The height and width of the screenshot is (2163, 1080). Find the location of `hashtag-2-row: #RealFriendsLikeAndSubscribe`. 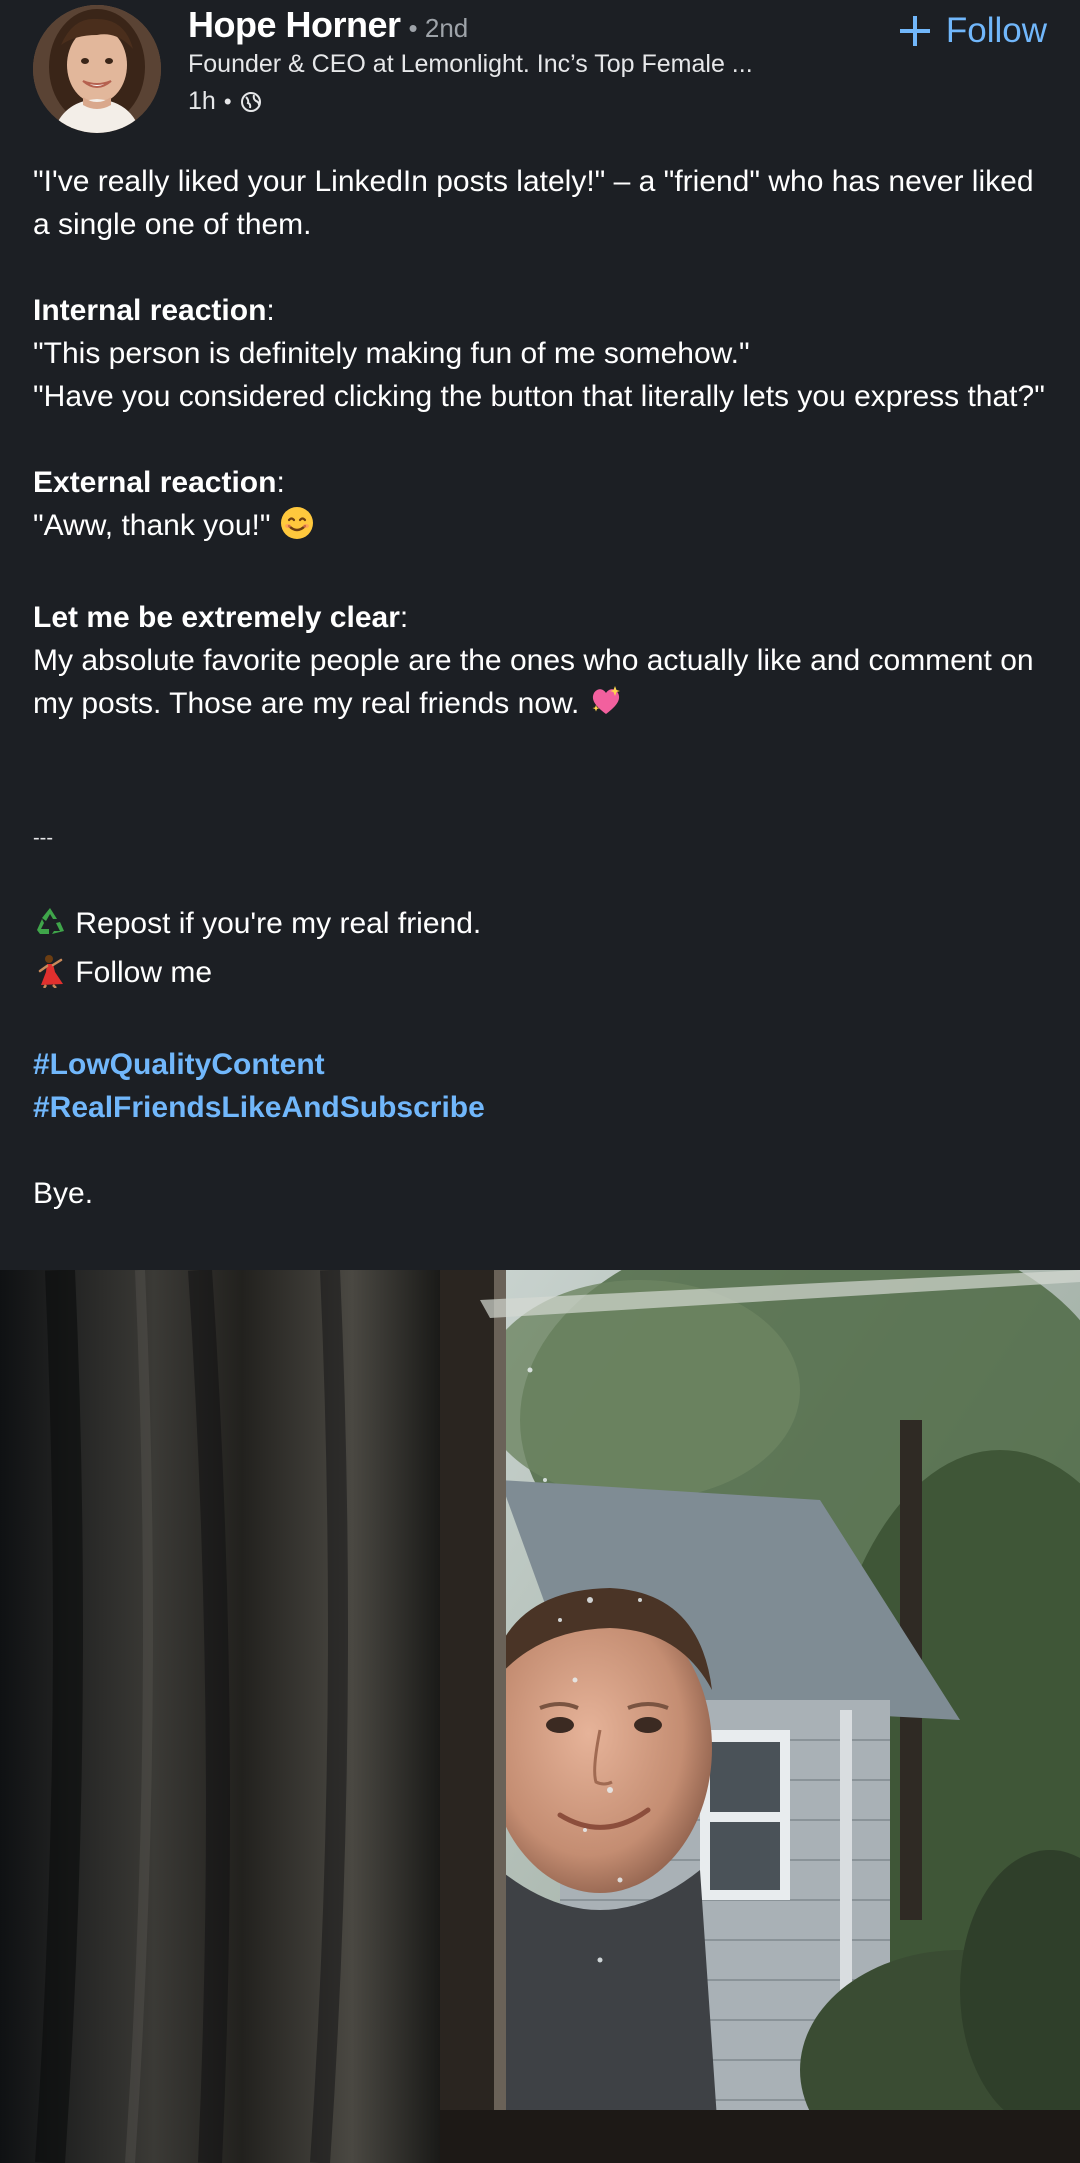

hashtag-2-row: #RealFriendsLikeAndSubscribe is located at coordinates (543, 1107).